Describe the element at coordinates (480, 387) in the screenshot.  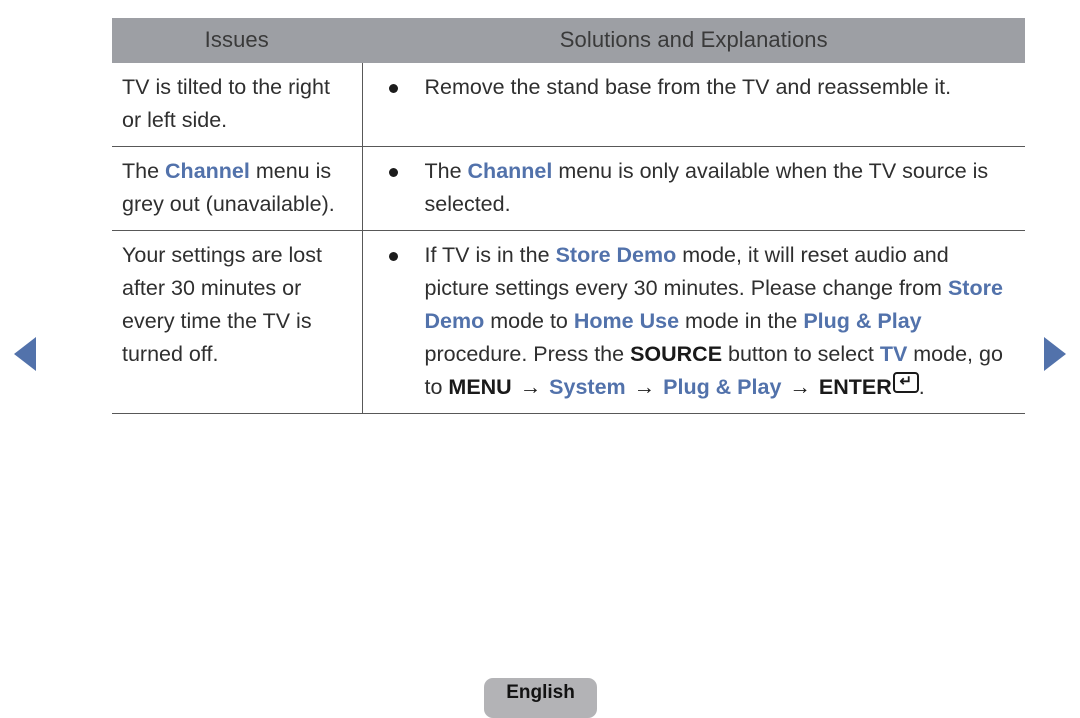
I see `key-term: MENU` at that location.